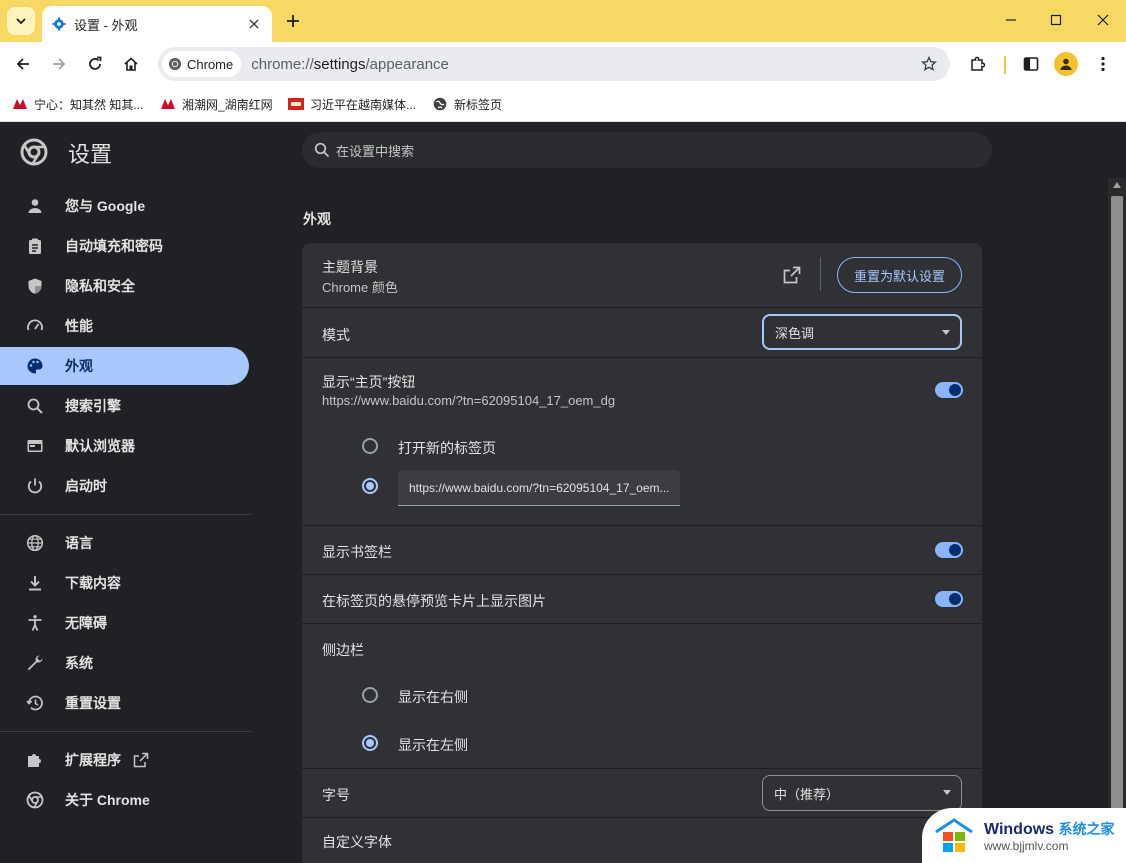 The image size is (1126, 863). I want to click on reload-button, so click(95, 64).